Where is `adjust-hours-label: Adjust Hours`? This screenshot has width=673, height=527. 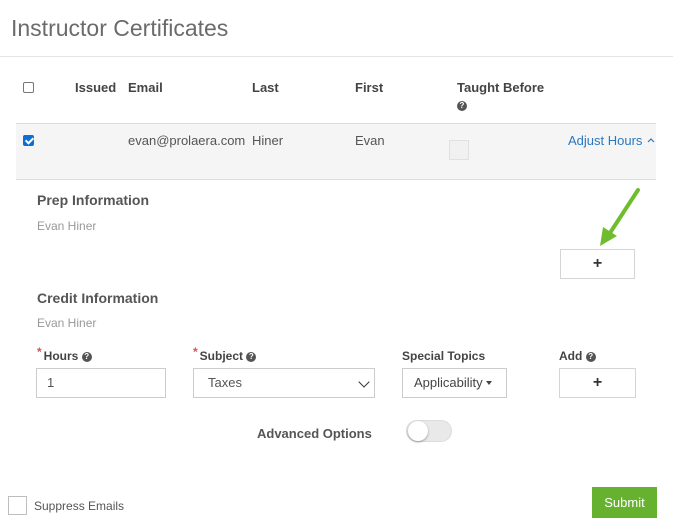
adjust-hours-label: Adjust Hours is located at coordinates (605, 140).